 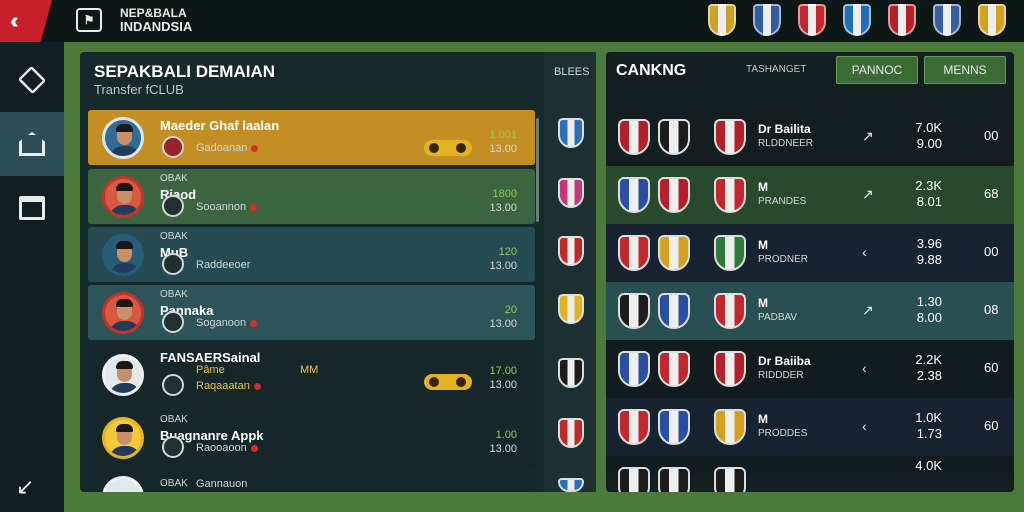 What do you see at coordinates (965, 70) in the screenshot?
I see `tab-menns: MENNS` at bounding box center [965, 70].